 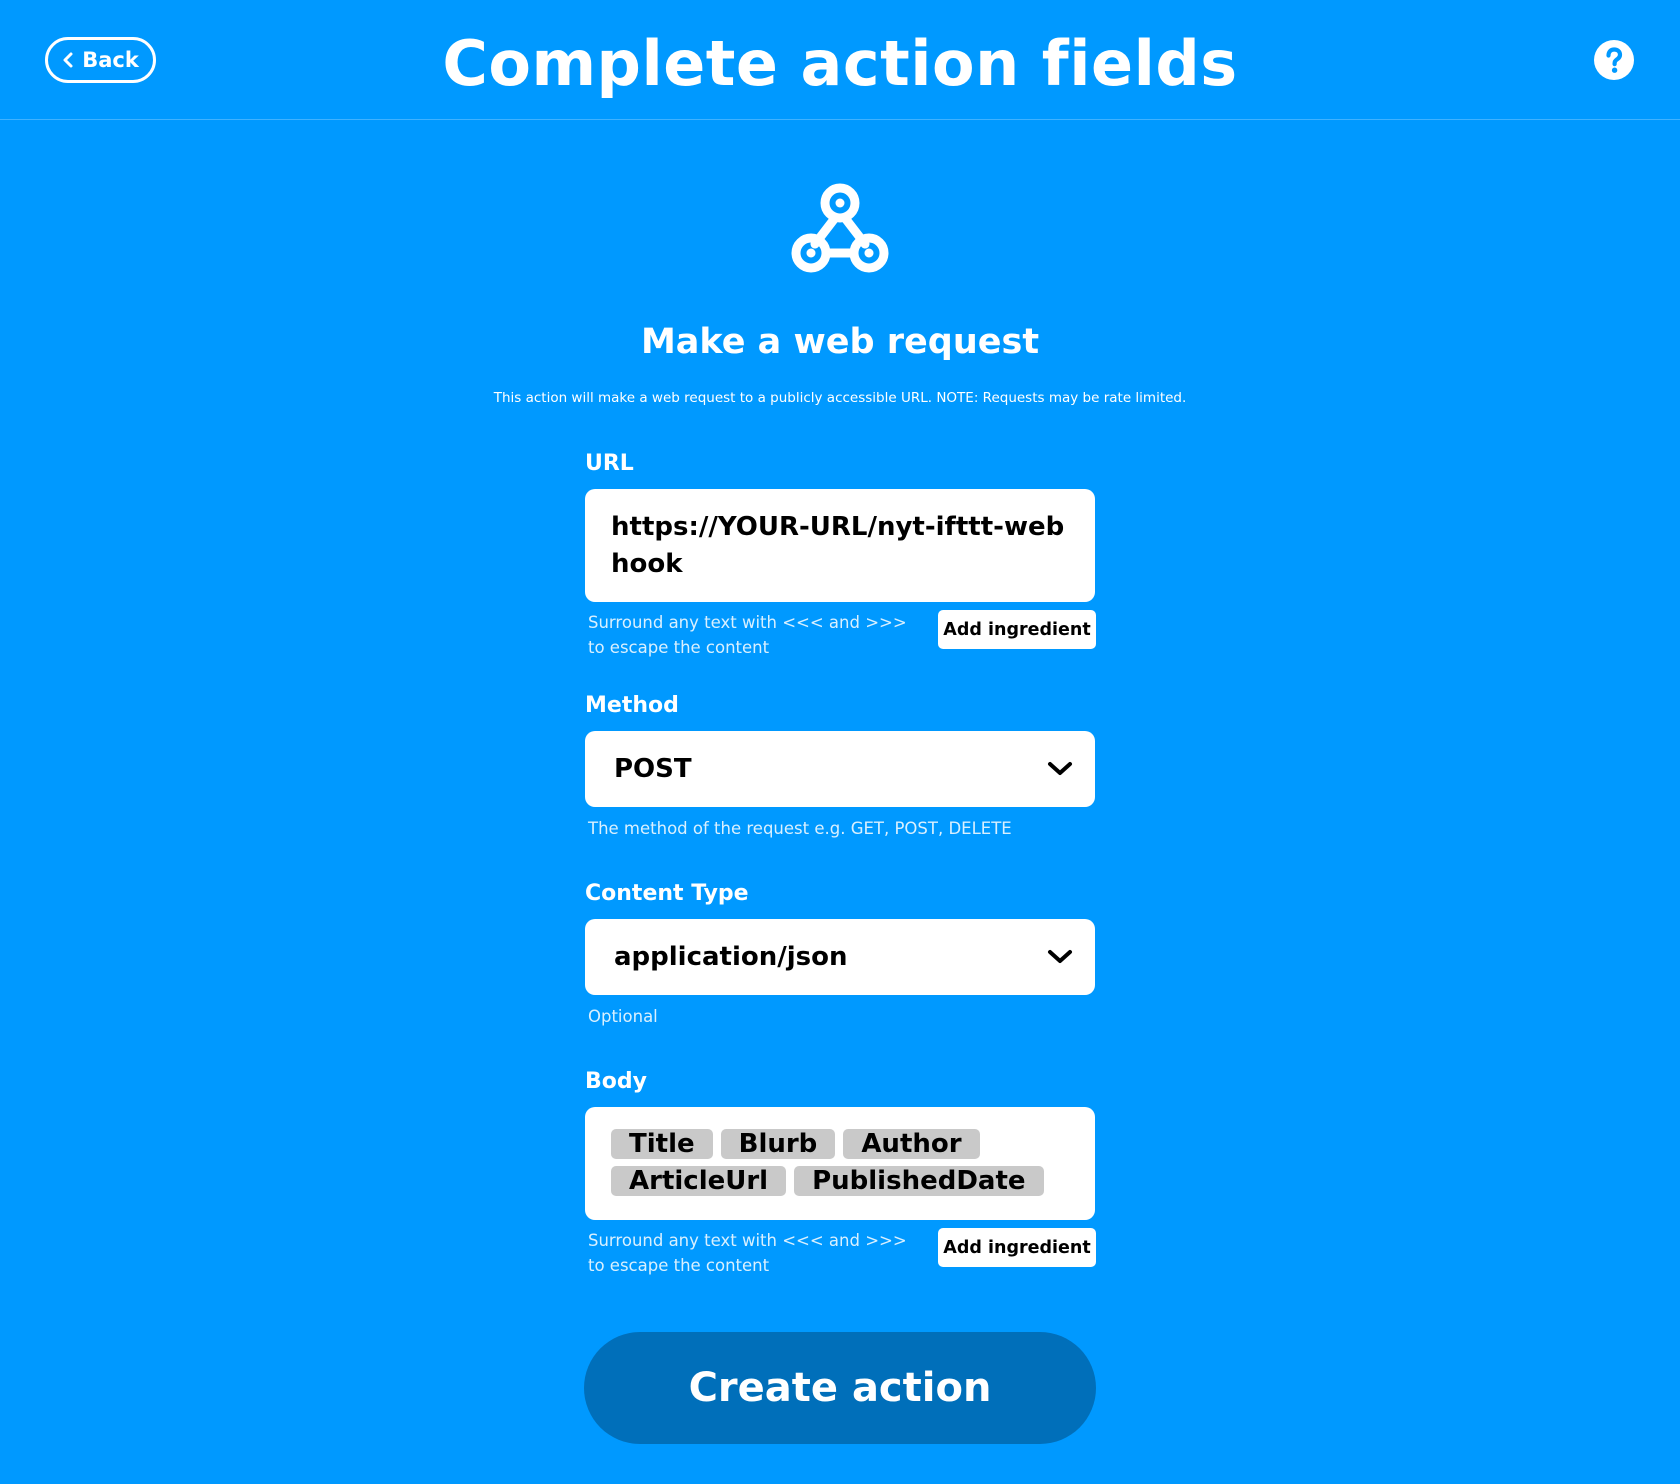 What do you see at coordinates (840, 63) in the screenshot?
I see `page-title: Complete action fields` at bounding box center [840, 63].